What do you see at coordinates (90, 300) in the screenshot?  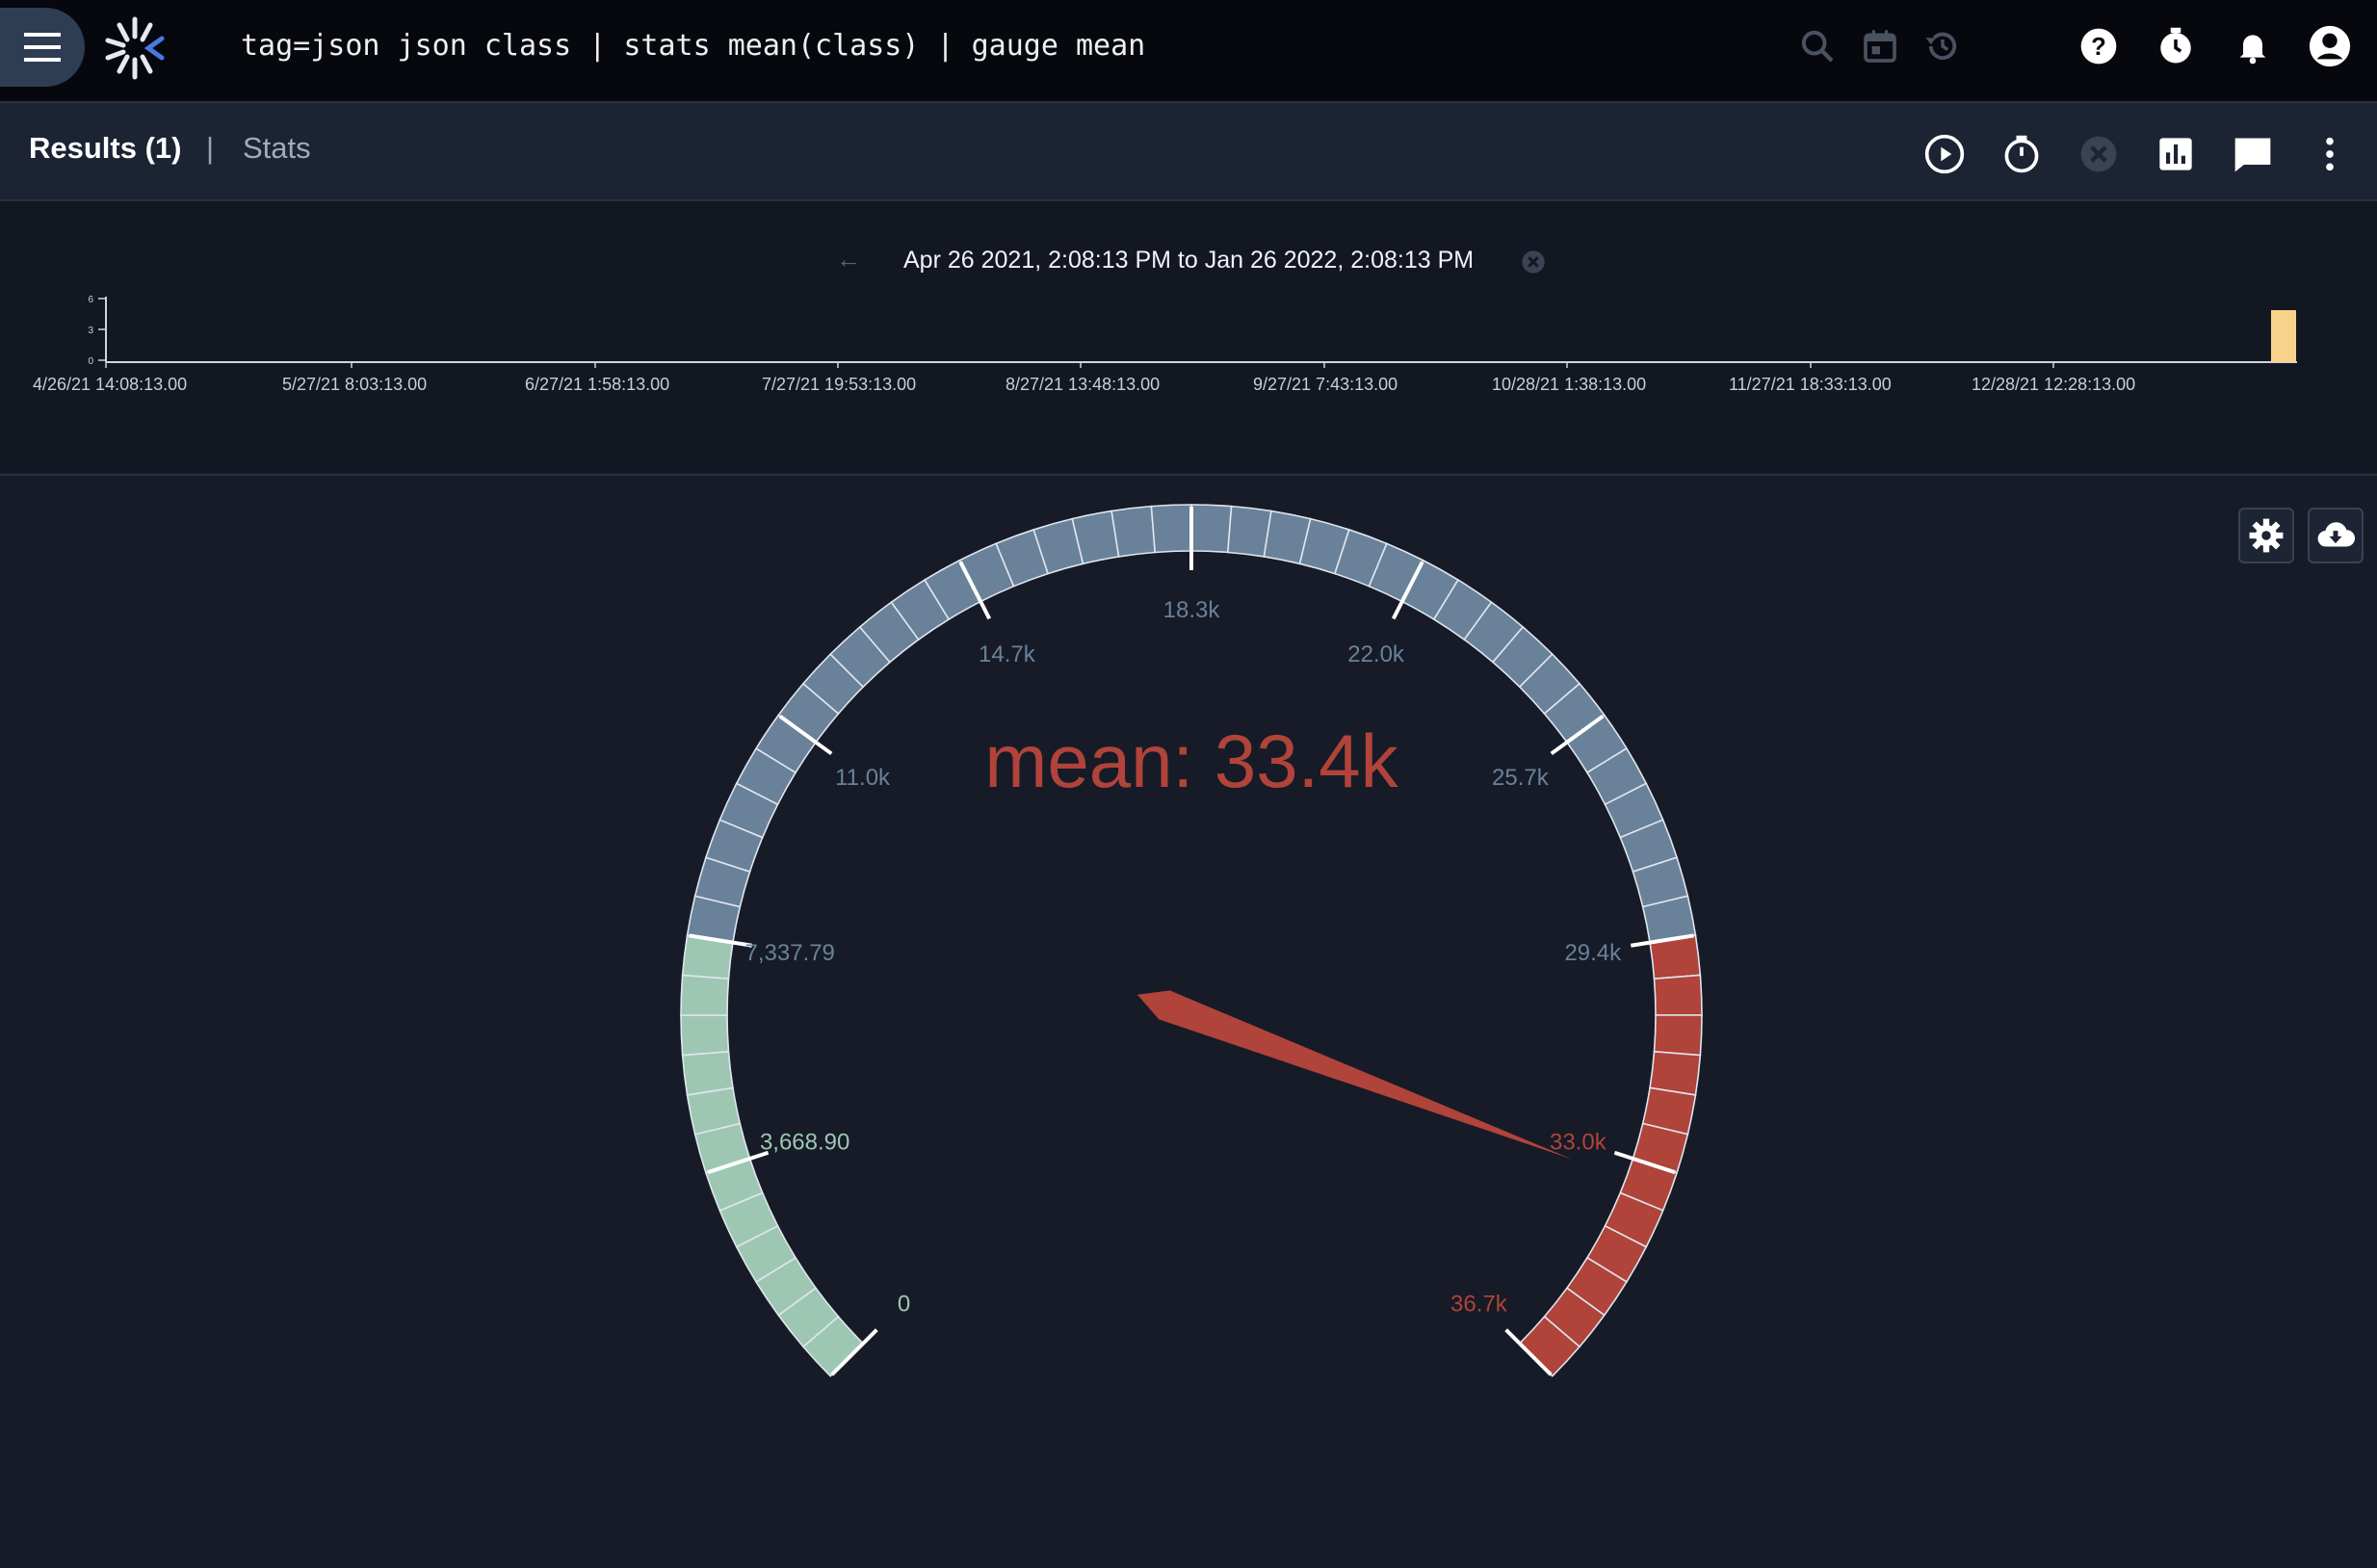 I see `timeline-y-tick: 6` at bounding box center [90, 300].